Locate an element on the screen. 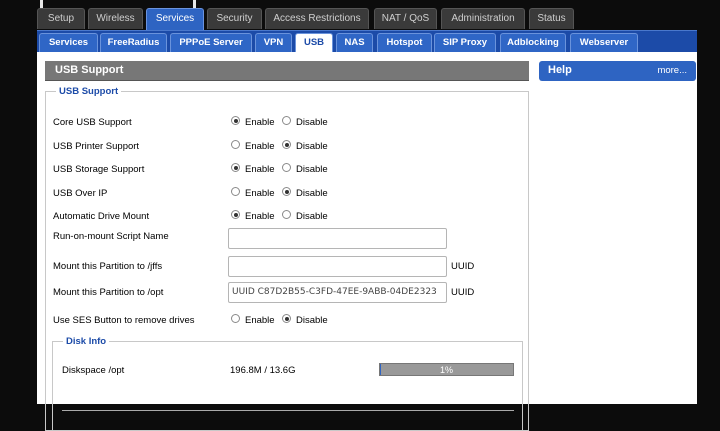 The image size is (720, 431). section-title: USB Support is located at coordinates (89, 70).